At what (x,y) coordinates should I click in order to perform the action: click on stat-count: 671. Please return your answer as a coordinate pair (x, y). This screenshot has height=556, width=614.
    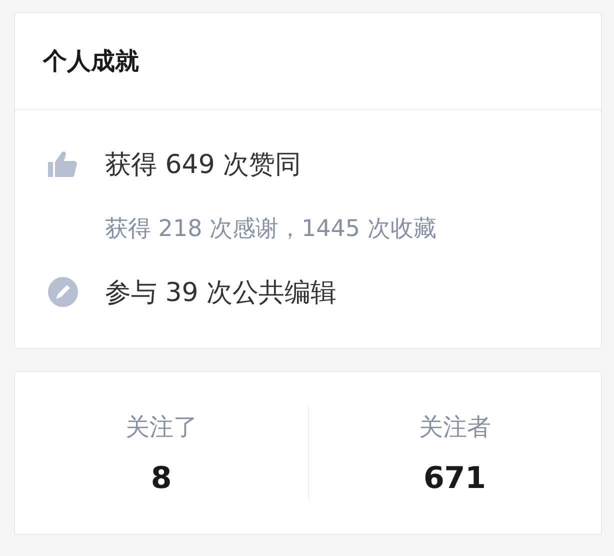
    Looking at the image, I should click on (454, 478).